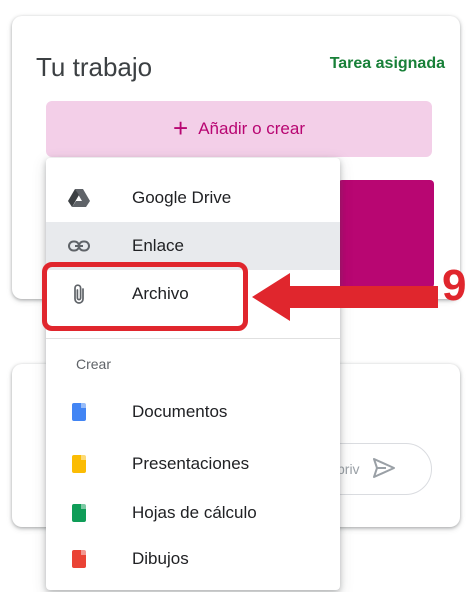 Image resolution: width=475 pixels, height=592 pixels. I want to click on google-docs-icon, so click(79, 412).